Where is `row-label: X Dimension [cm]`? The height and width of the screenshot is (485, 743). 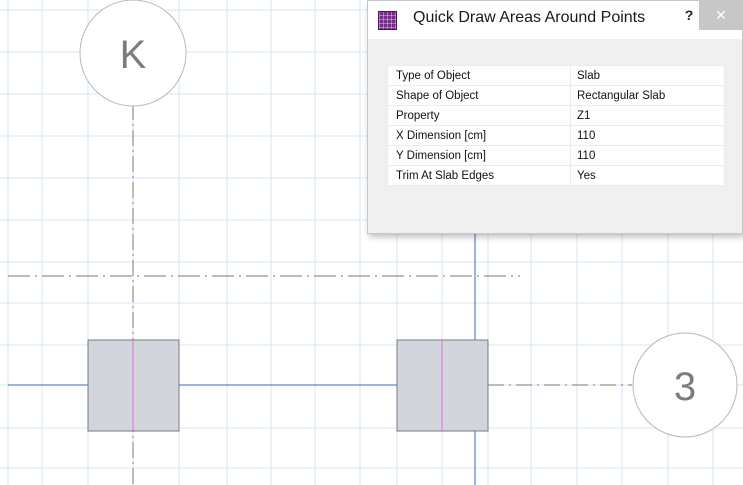 row-label: X Dimension [cm] is located at coordinates (479, 135).